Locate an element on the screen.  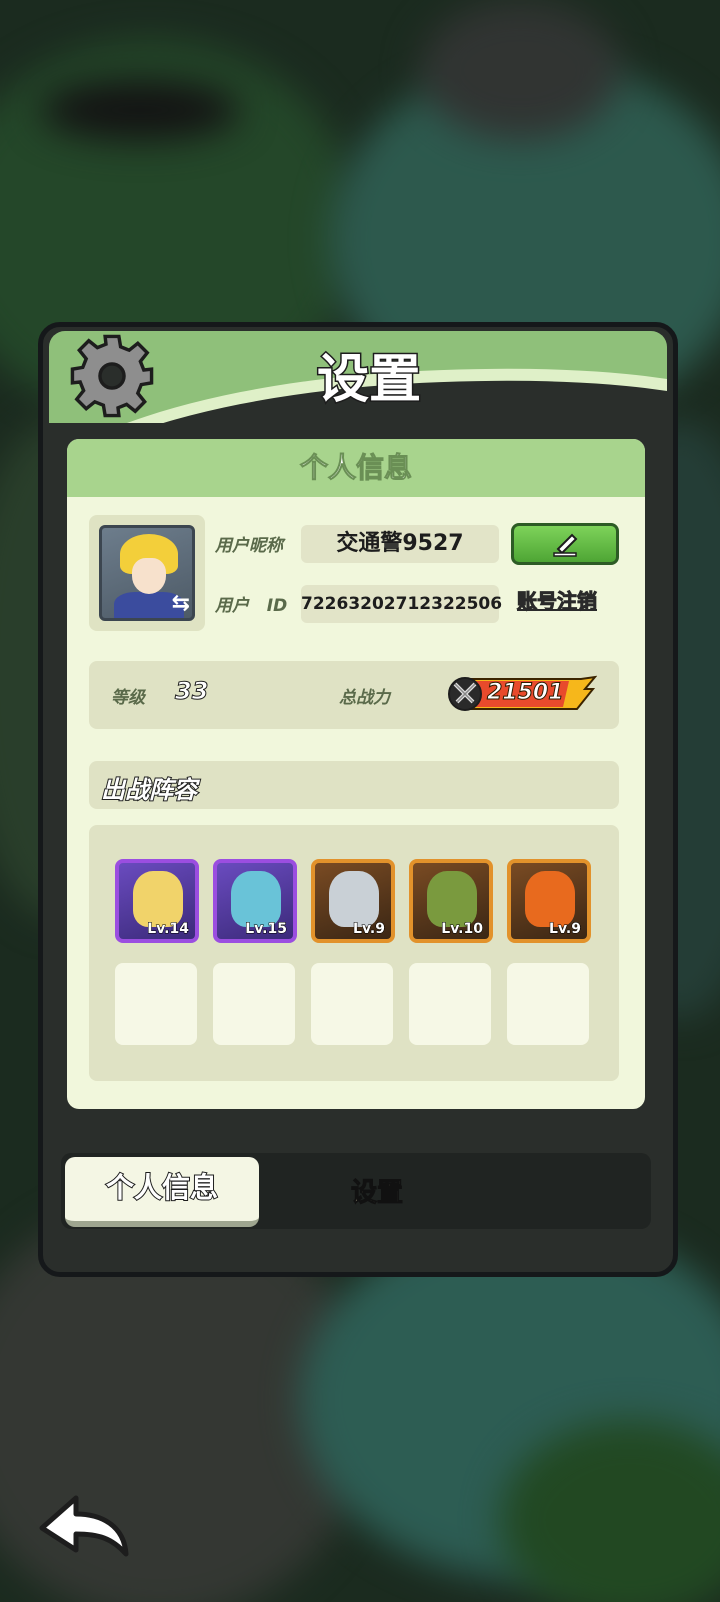
tab-bar: 个人信息 设置 is located at coordinates (356, 1191).